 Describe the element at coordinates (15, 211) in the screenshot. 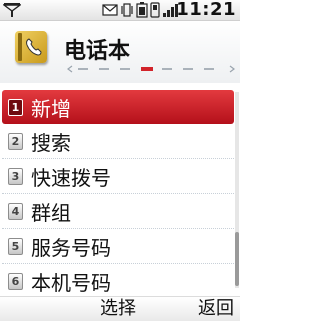

I see `number-badge: 4` at that location.